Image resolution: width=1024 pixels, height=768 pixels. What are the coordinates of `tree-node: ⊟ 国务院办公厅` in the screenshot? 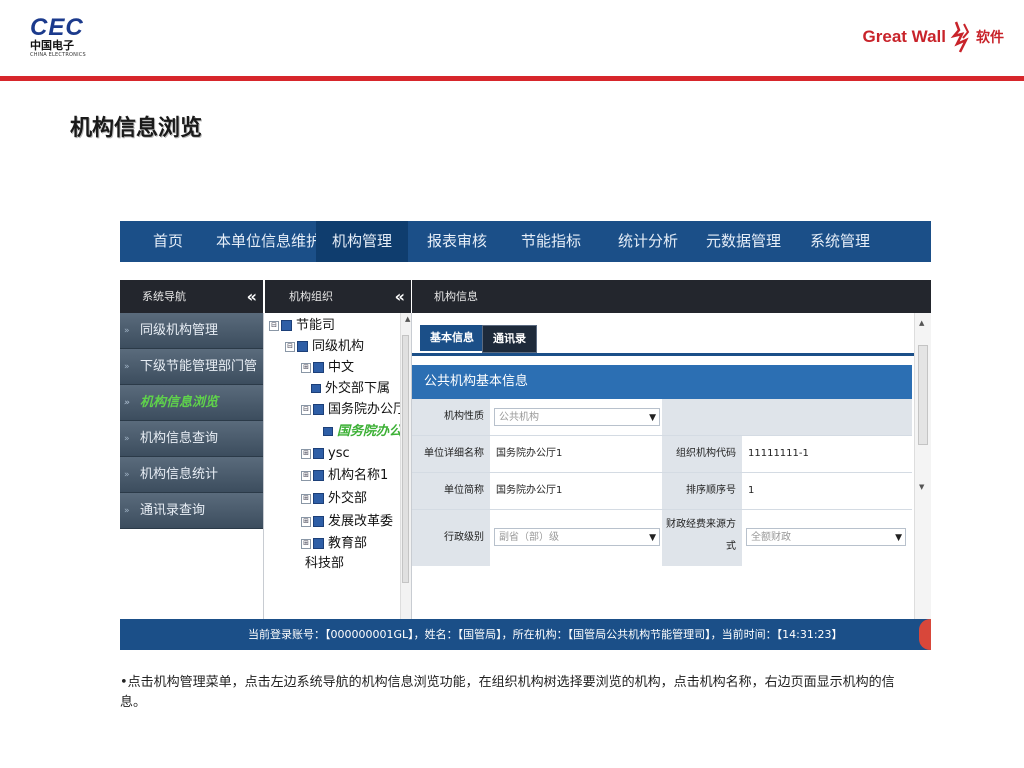 It's located at (353, 409).